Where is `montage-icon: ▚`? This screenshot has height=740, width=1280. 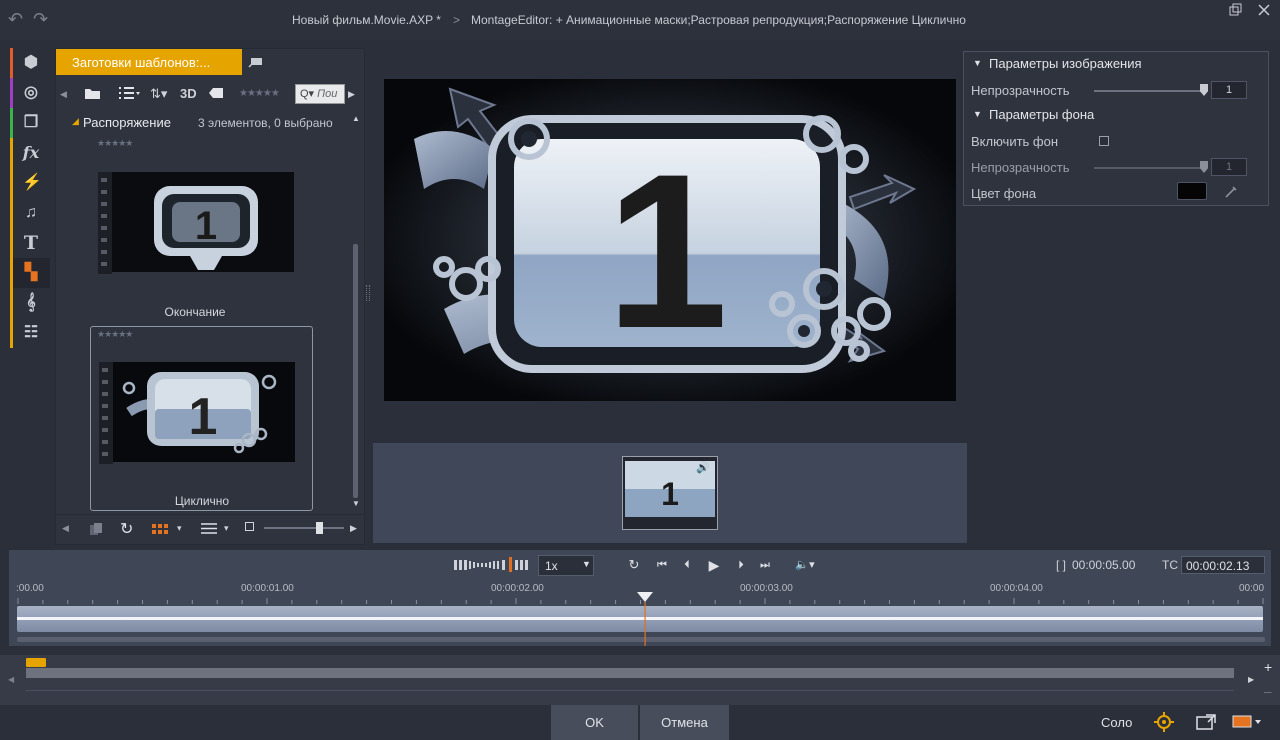
montage-icon: ▚ is located at coordinates (31, 272).